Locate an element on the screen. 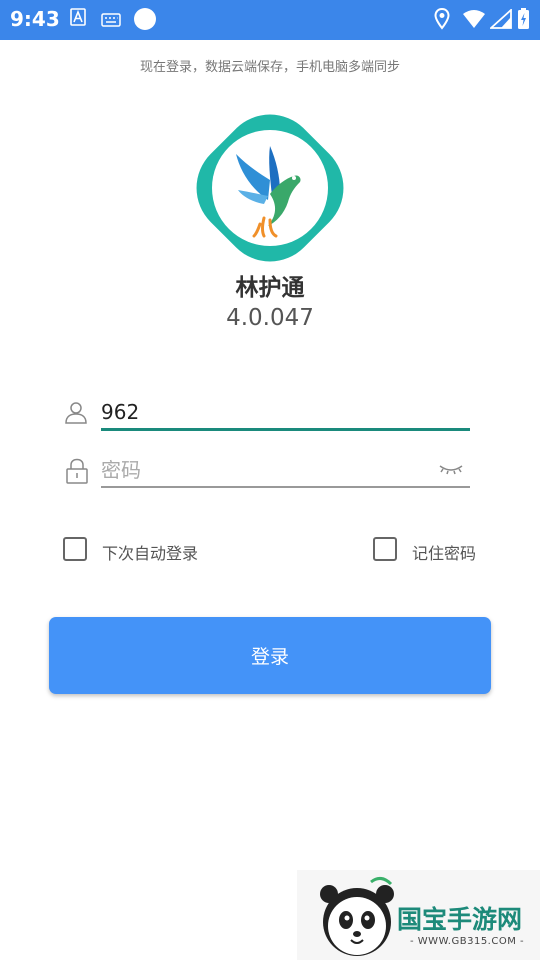 This screenshot has width=540, height=966. eye-closed-icon is located at coordinates (451, 471).